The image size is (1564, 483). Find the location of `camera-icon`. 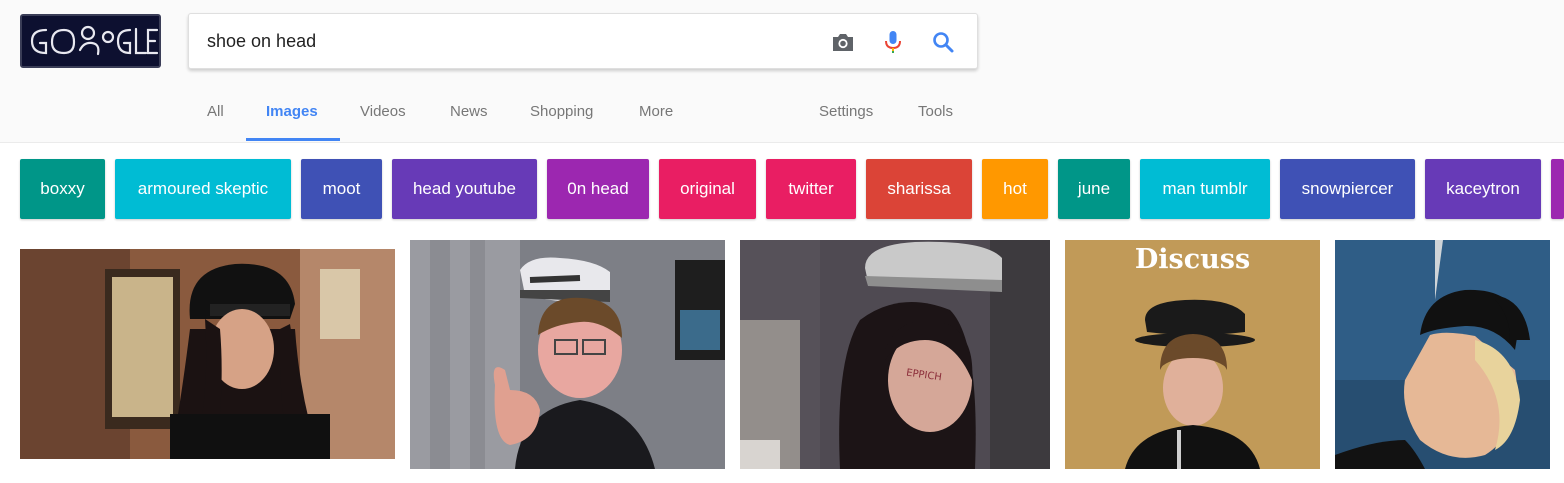

camera-icon is located at coordinates (843, 42).